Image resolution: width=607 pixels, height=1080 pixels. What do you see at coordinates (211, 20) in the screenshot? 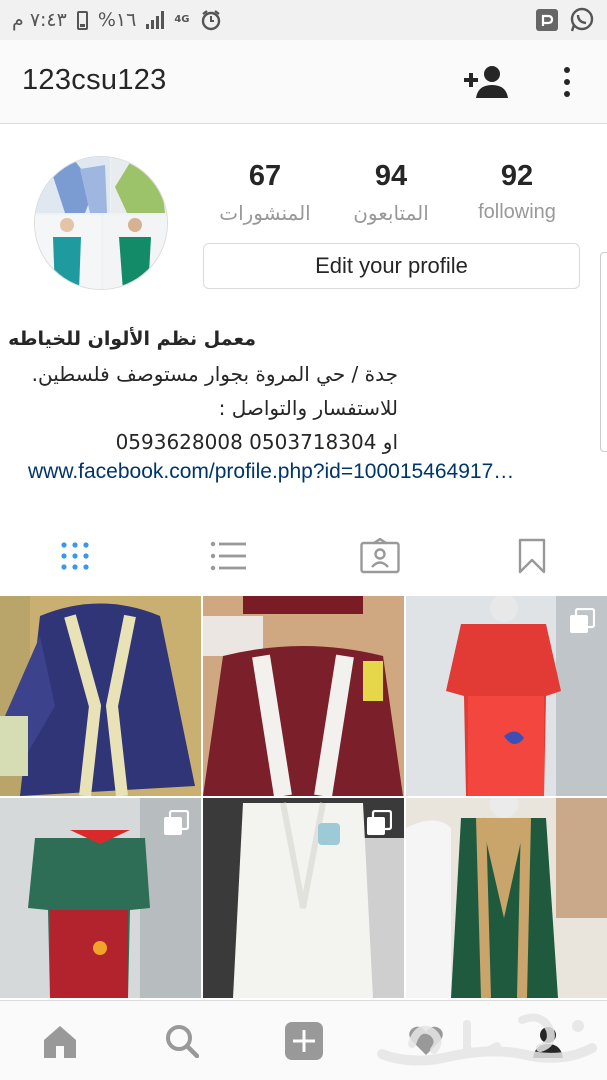
I see `alarm-icon` at bounding box center [211, 20].